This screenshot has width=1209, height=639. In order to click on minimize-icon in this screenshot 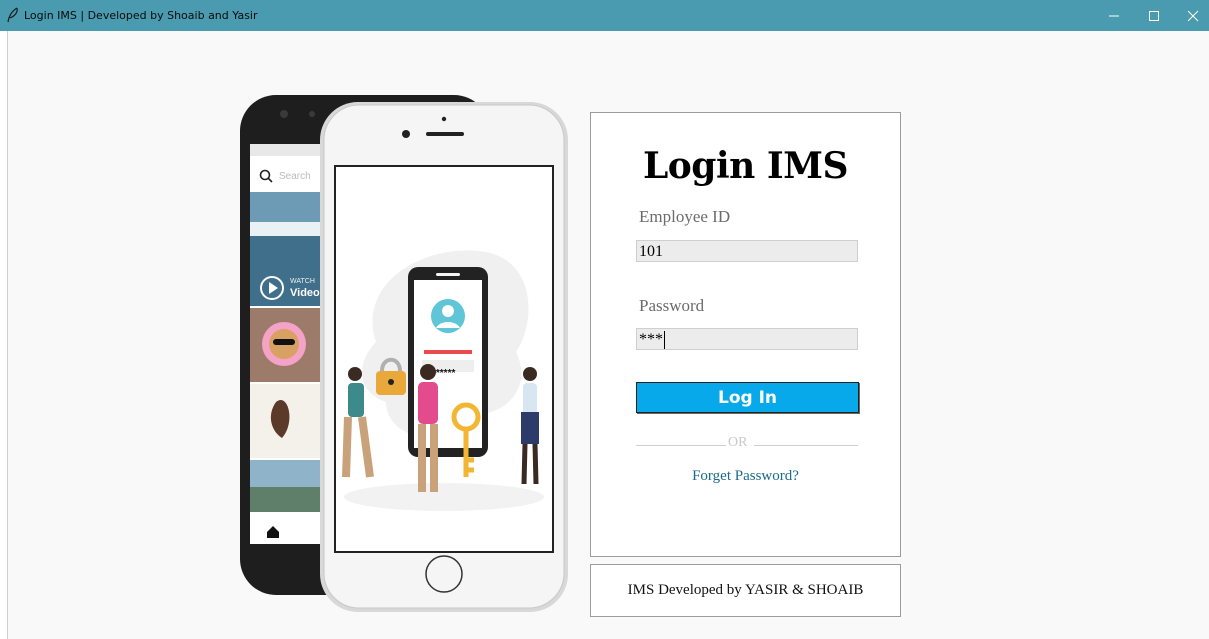, I will do `click(1114, 15)`.